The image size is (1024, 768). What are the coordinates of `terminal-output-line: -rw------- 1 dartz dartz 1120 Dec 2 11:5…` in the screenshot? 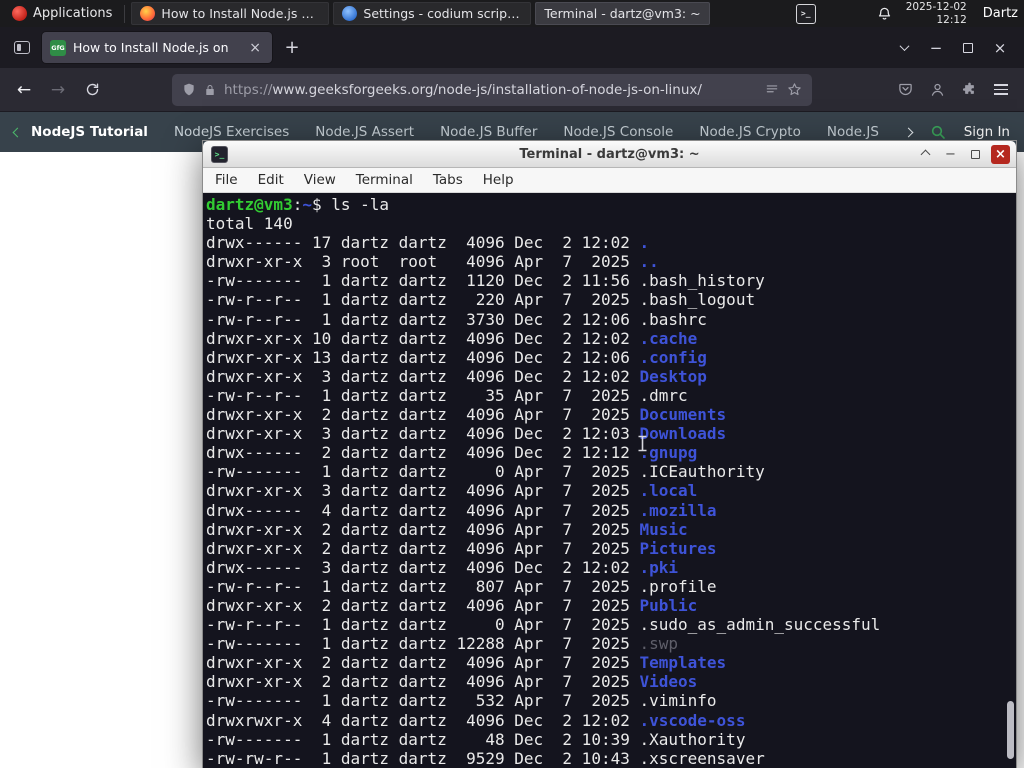 It's located at (611, 280).